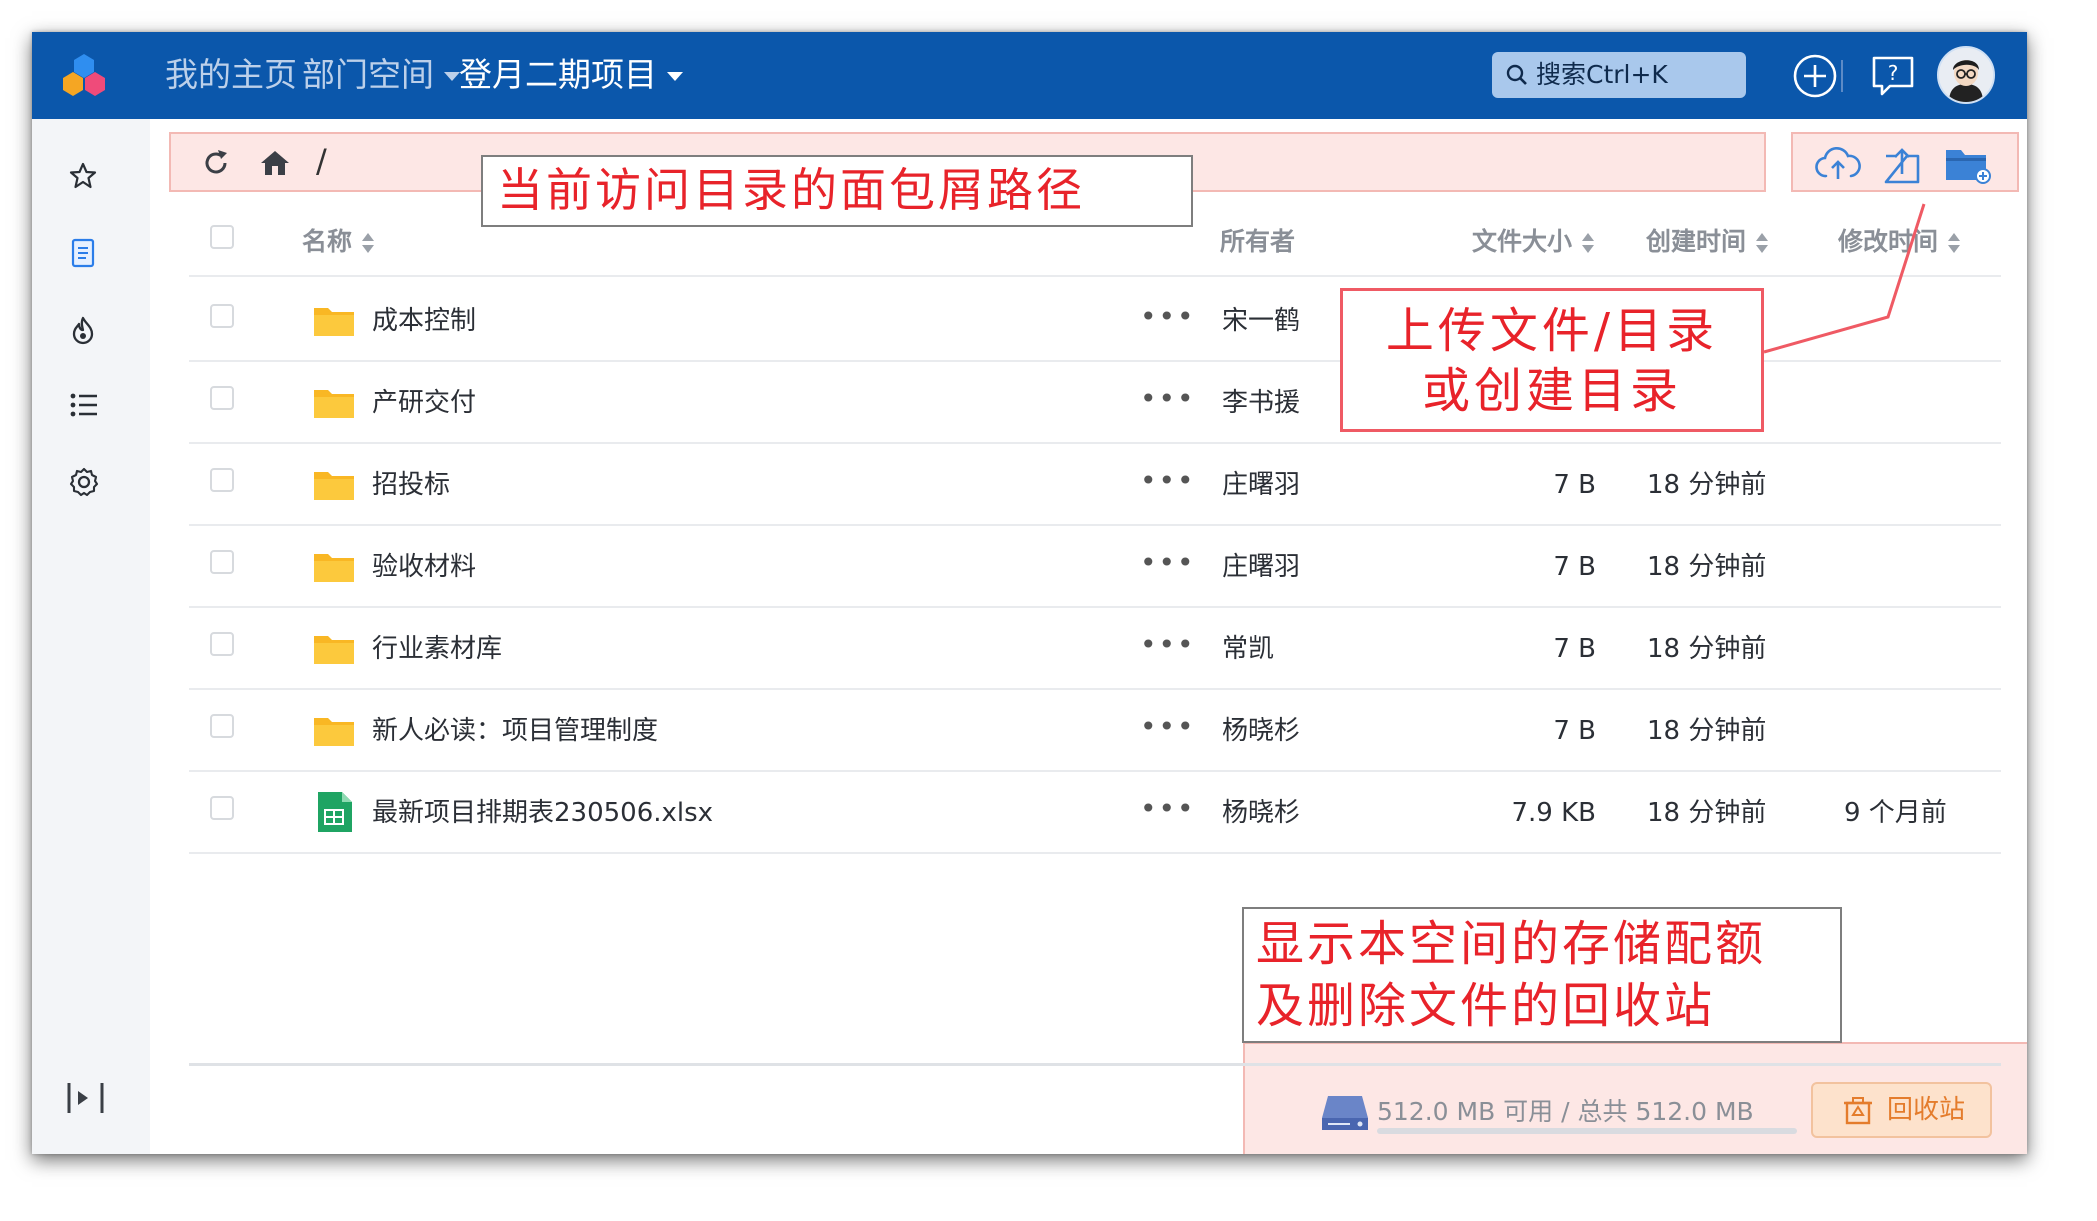 This screenshot has width=2097, height=1221. Describe the element at coordinates (1542, 975) in the screenshot. I see `quota-annotation: 显示本空间的存储配额 及删除文件的回收站` at that location.